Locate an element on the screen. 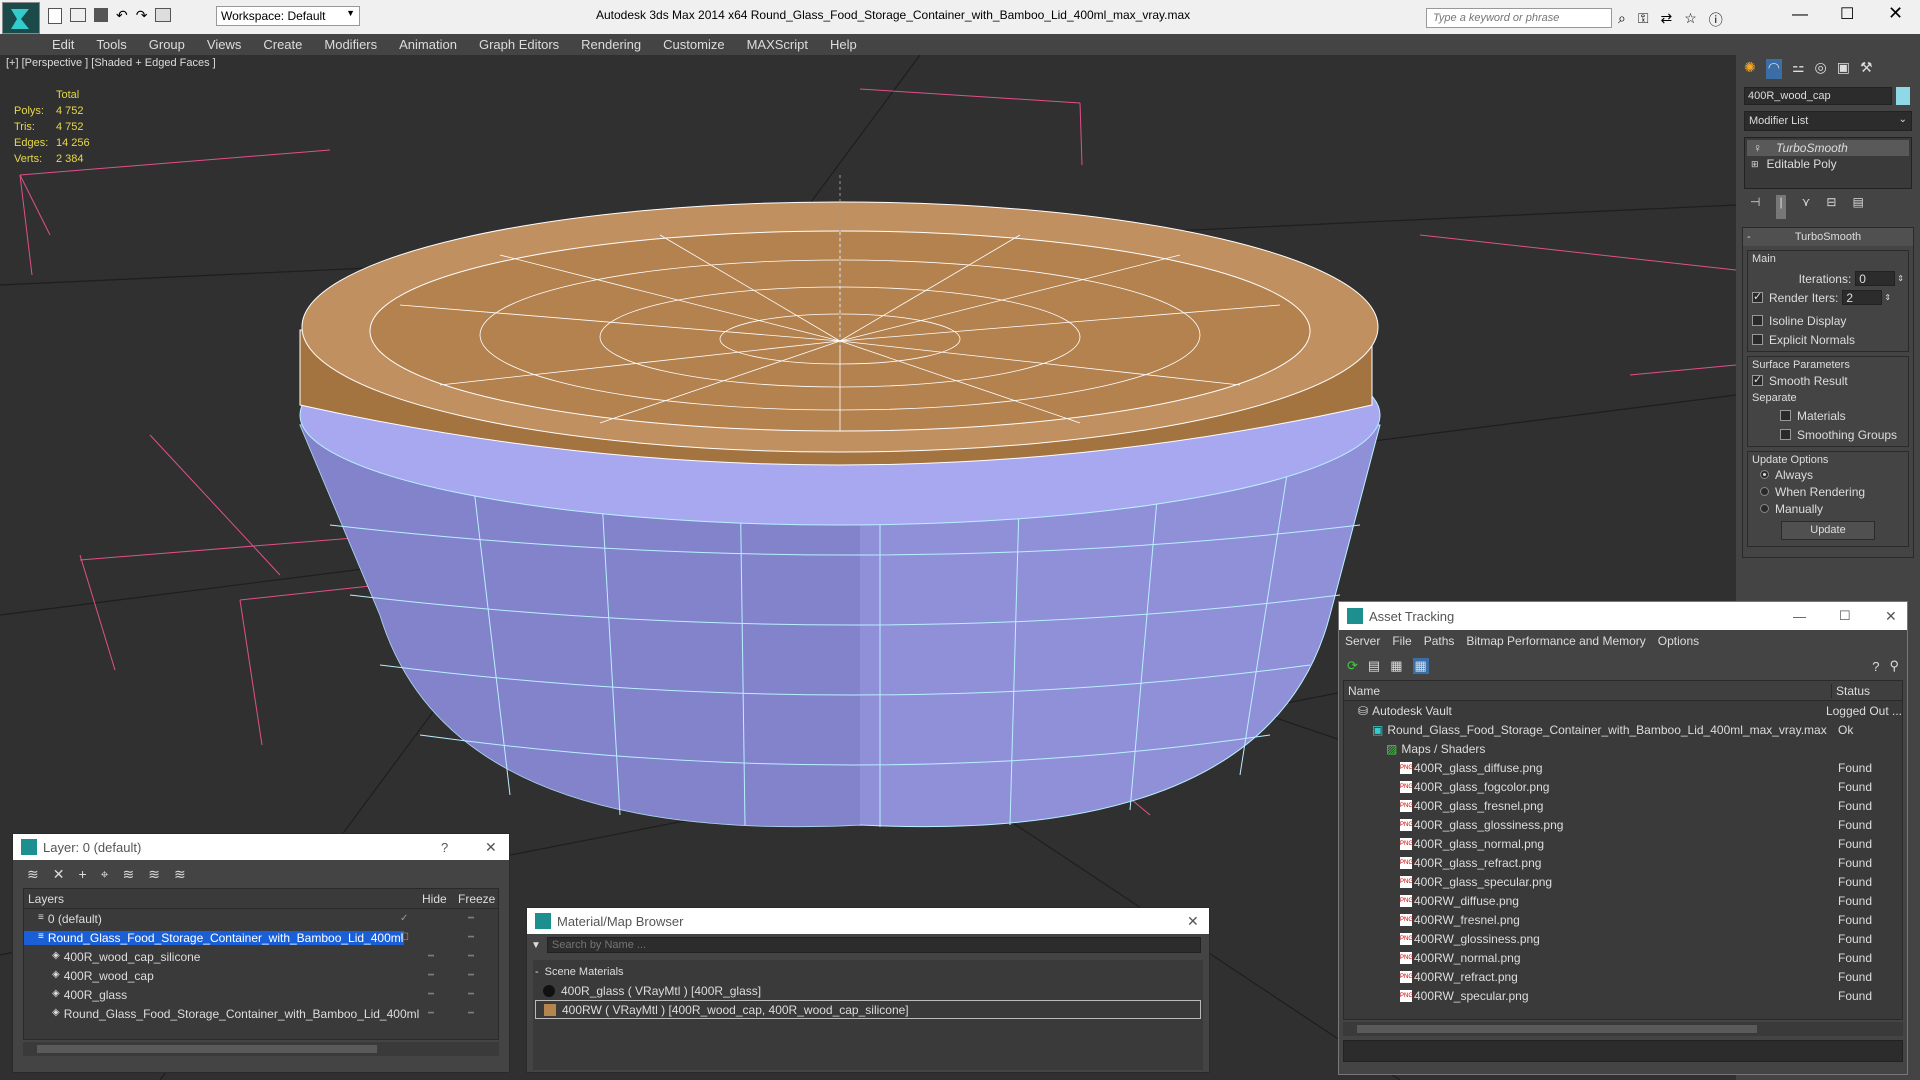 The height and width of the screenshot is (1080, 1920). asset-menu-file: File is located at coordinates (1401, 641).